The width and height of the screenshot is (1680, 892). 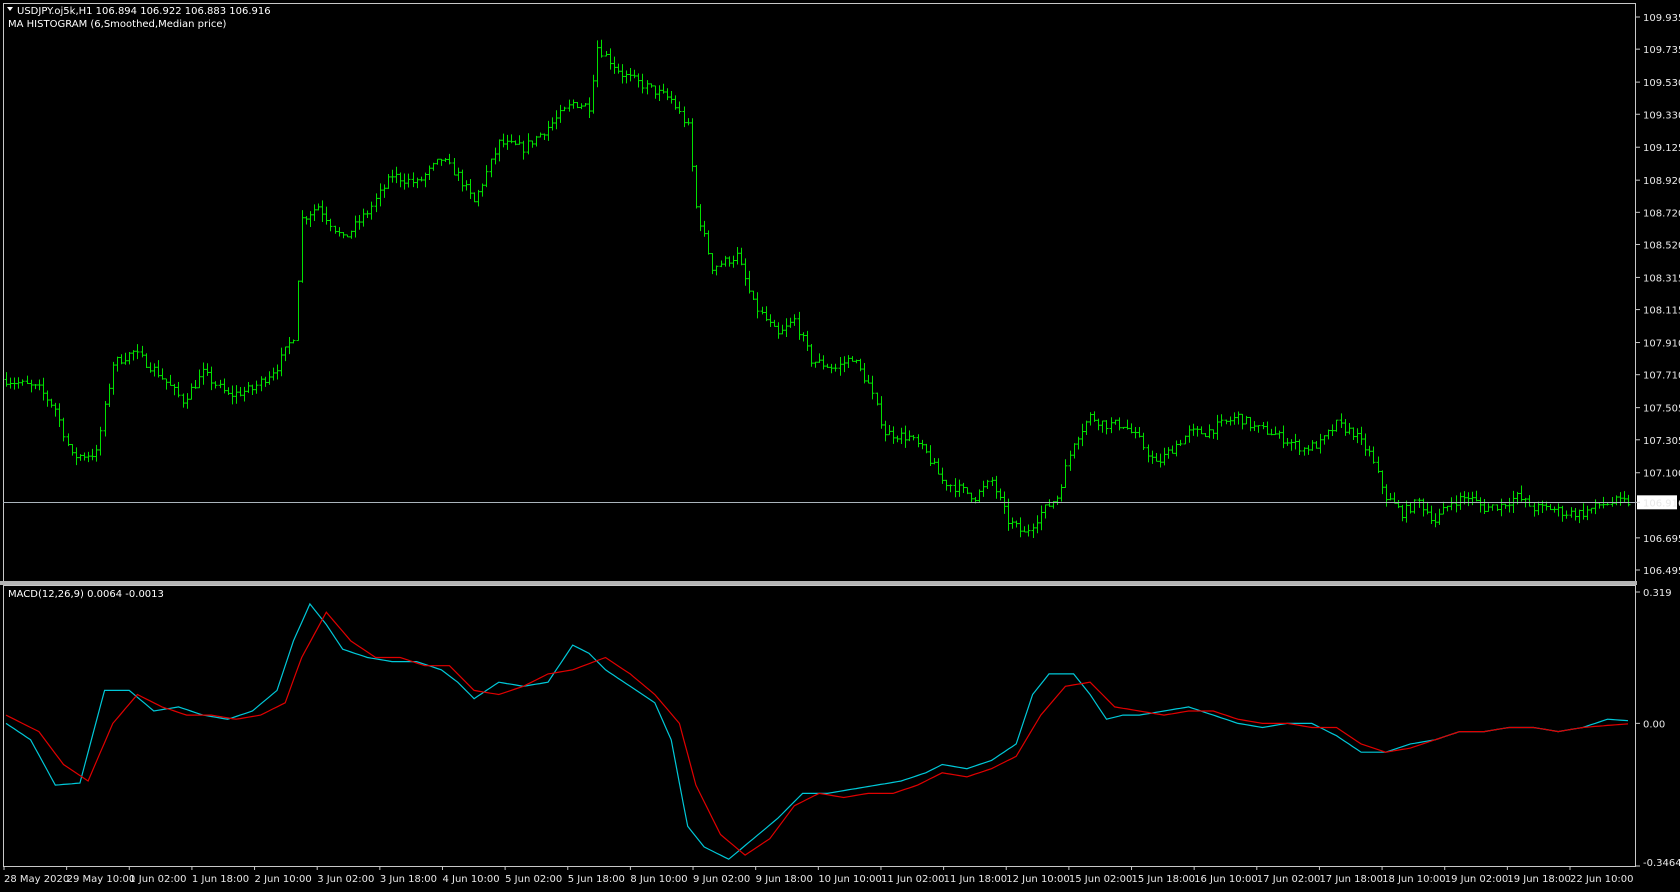 I want to click on time-tick-label: 10 Jun 10:00, so click(x=850, y=879).